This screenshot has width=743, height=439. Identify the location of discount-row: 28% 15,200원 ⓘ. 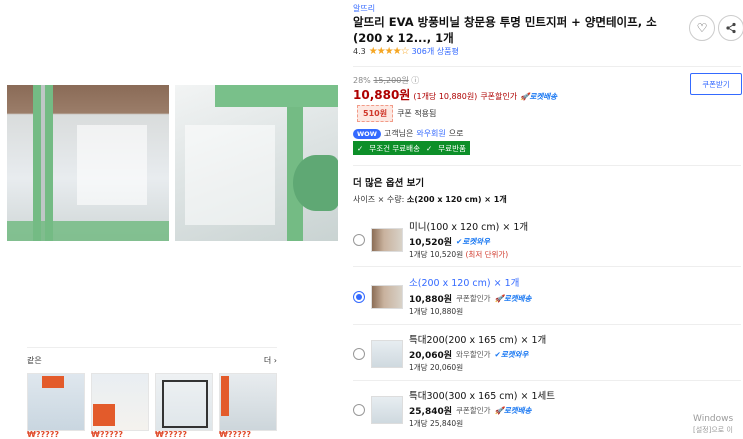
(386, 80).